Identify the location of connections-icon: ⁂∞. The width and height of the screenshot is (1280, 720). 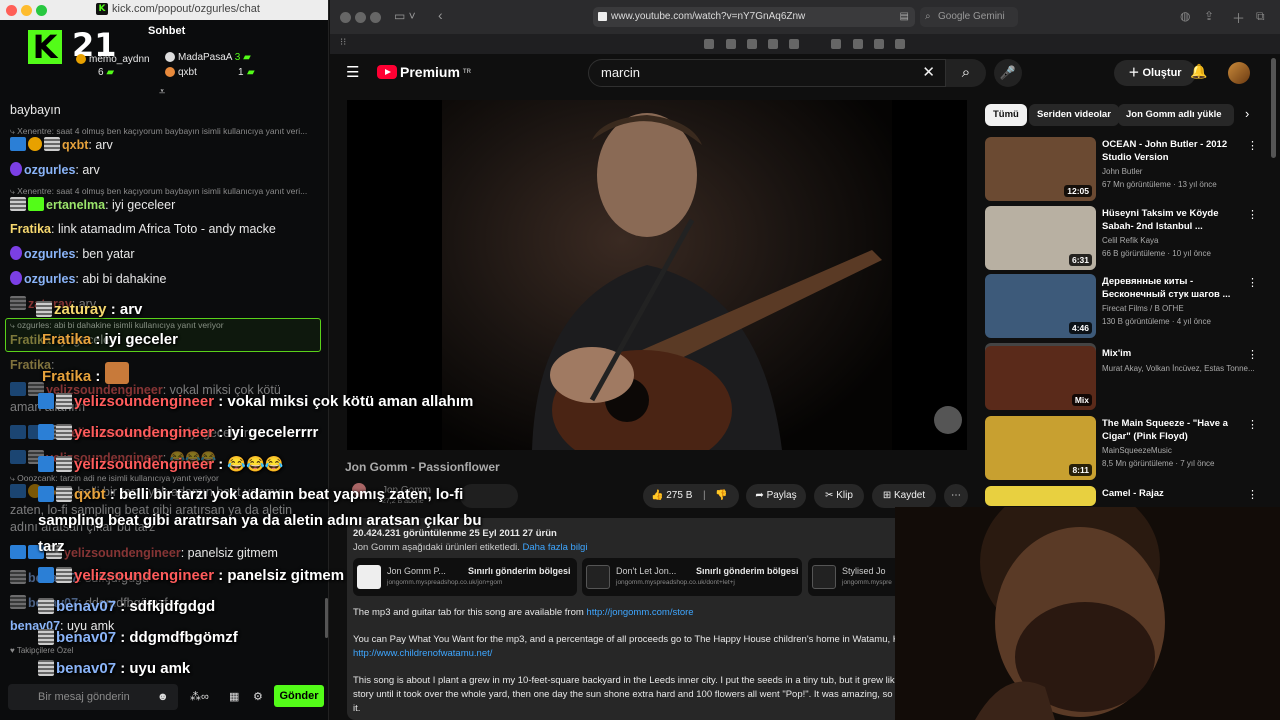
(199, 696).